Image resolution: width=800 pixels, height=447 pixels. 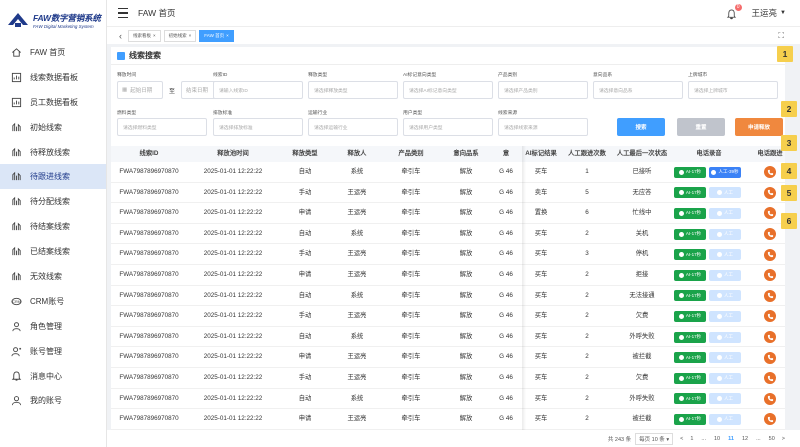 What do you see at coordinates (258, 127) in the screenshot?
I see `emission-select: 请选择排放标准` at bounding box center [258, 127].